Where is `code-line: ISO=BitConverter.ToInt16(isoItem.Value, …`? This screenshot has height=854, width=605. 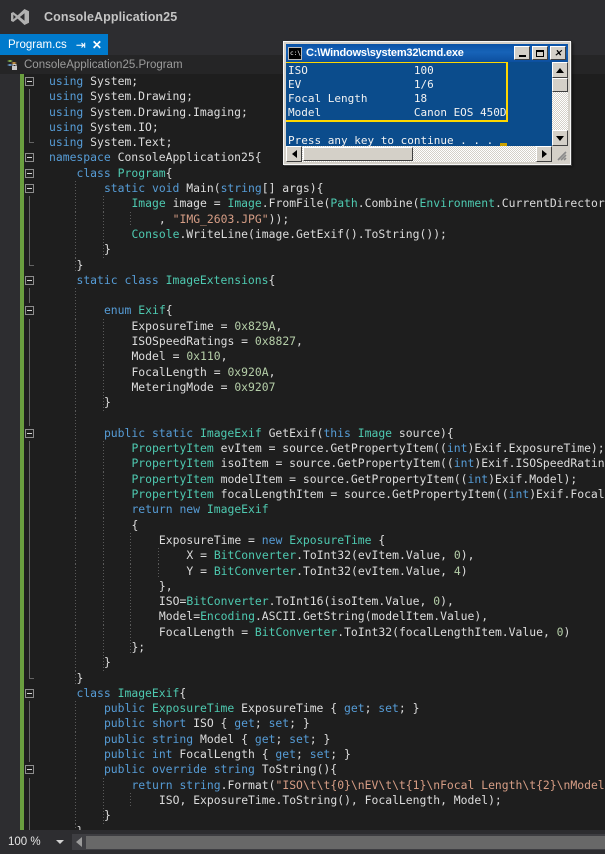 code-line: ISO=BitConverter.ToInt16(isoItem.Value, … is located at coordinates (314, 602).